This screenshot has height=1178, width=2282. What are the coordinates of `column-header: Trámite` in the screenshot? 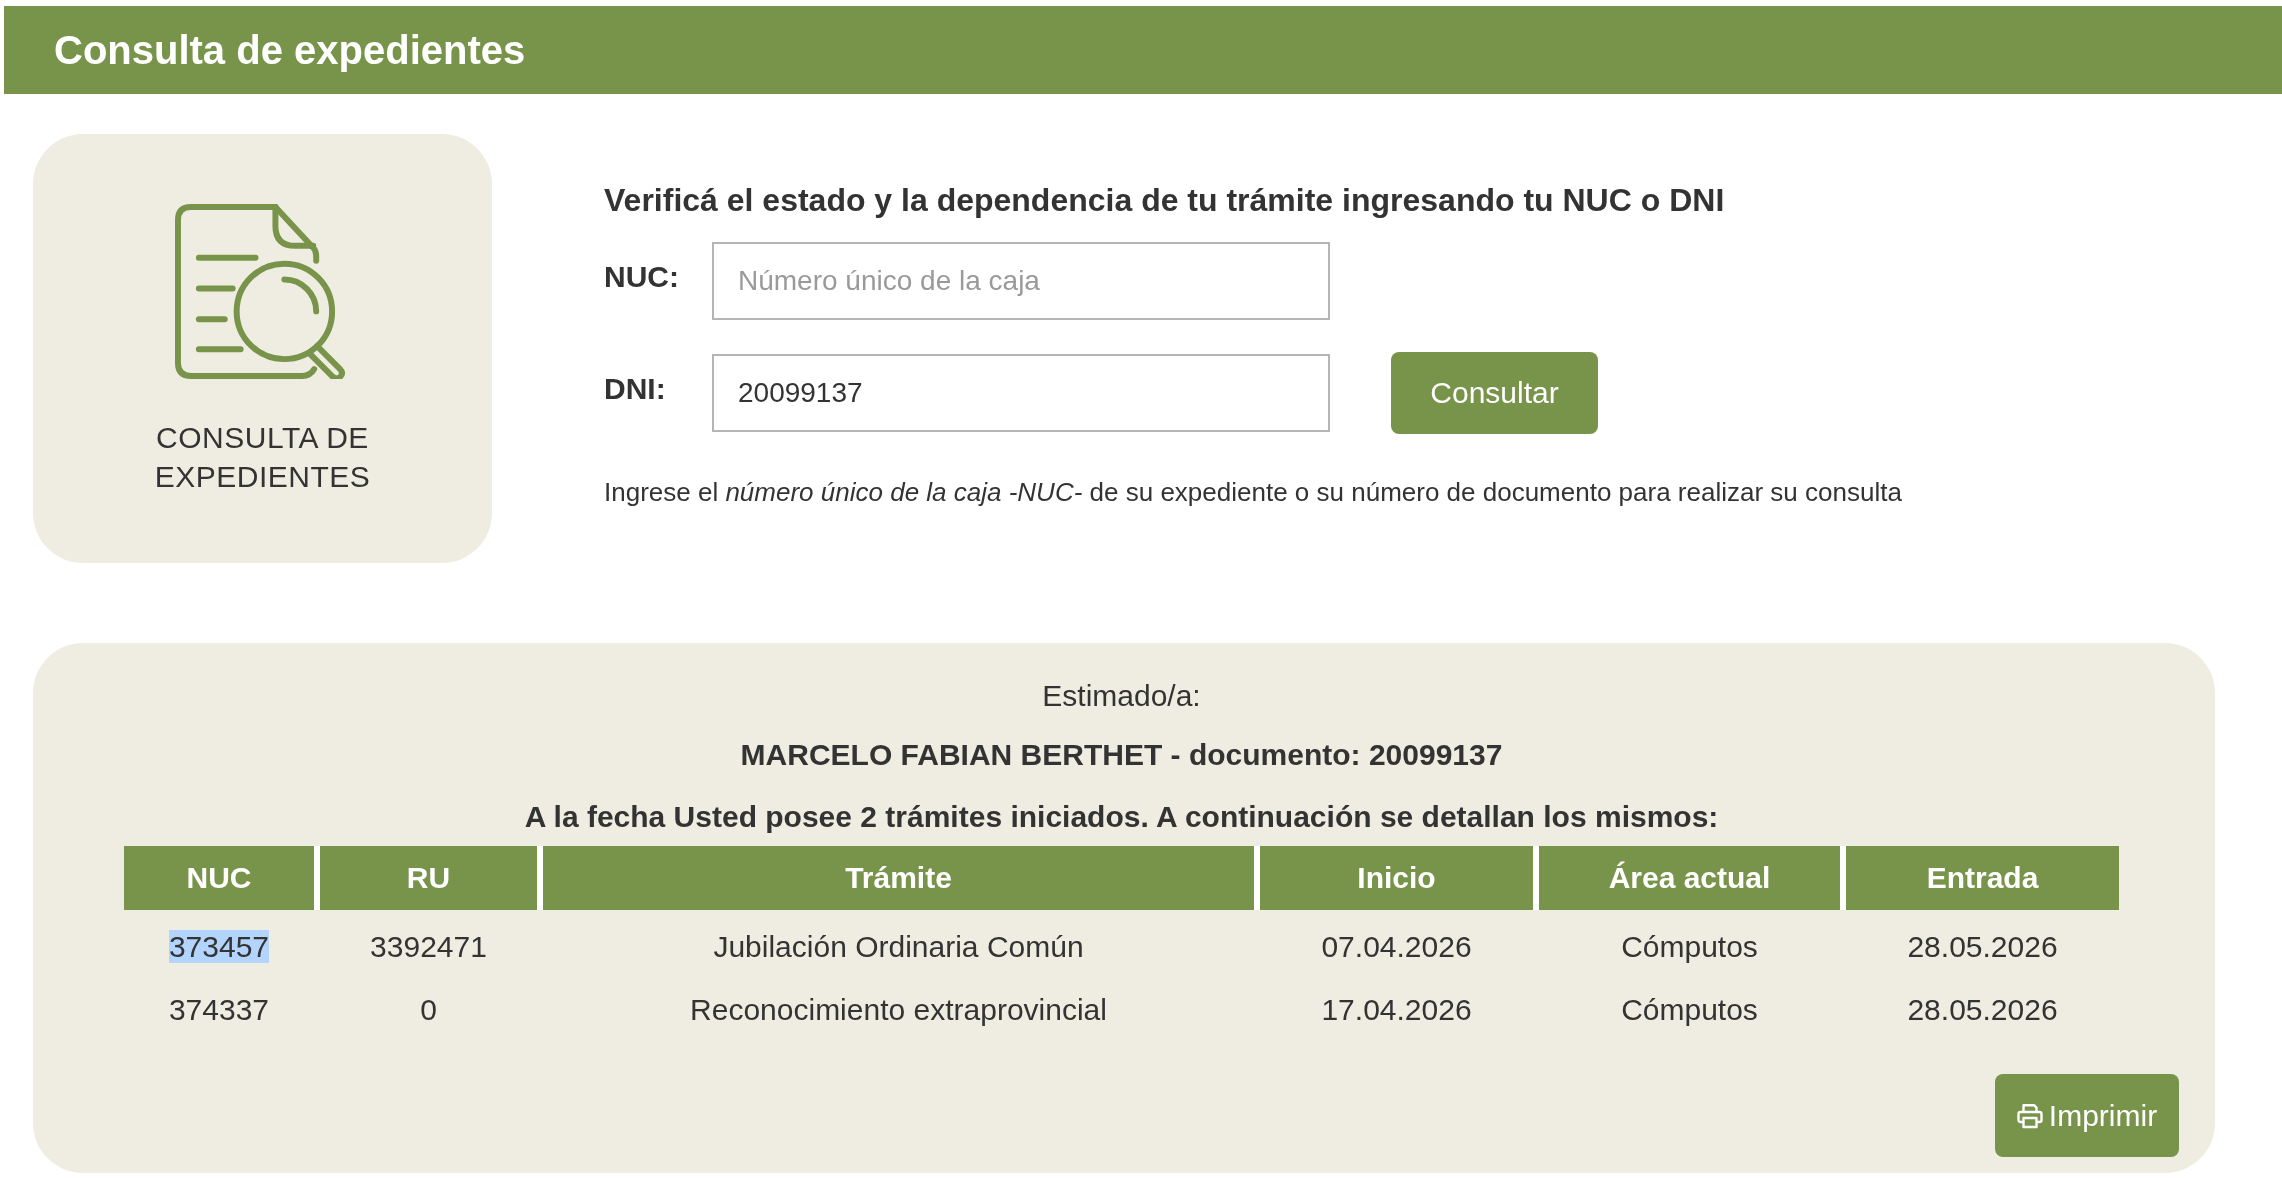 It's located at (895, 878).